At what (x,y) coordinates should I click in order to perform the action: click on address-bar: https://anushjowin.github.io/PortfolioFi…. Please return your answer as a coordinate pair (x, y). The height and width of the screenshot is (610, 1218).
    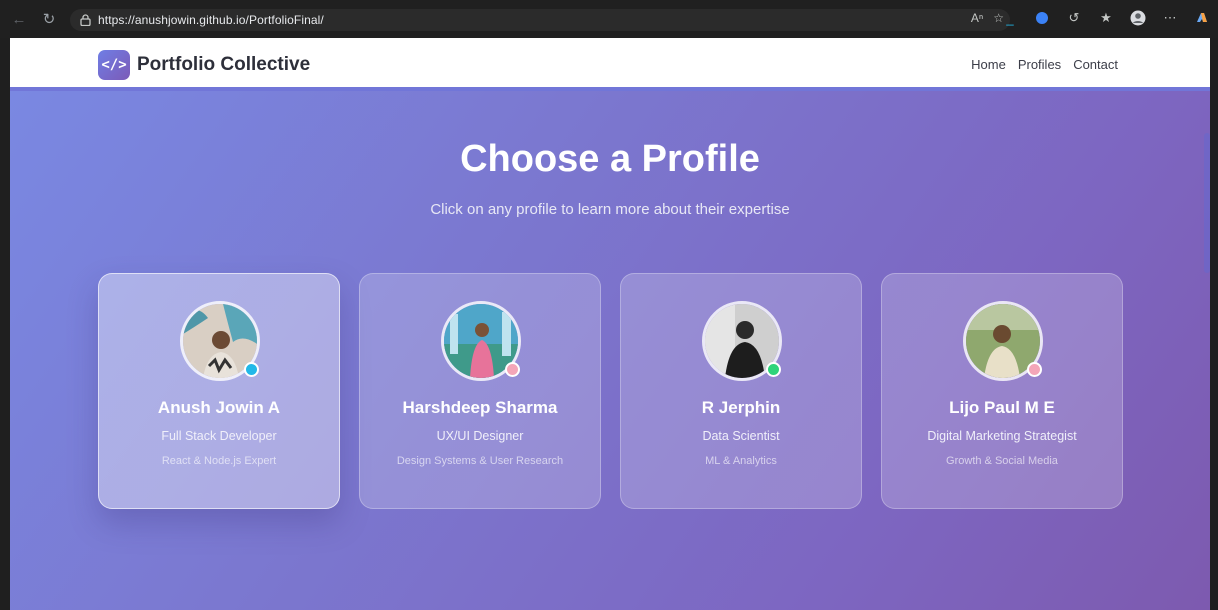
    Looking at the image, I should click on (540, 20).